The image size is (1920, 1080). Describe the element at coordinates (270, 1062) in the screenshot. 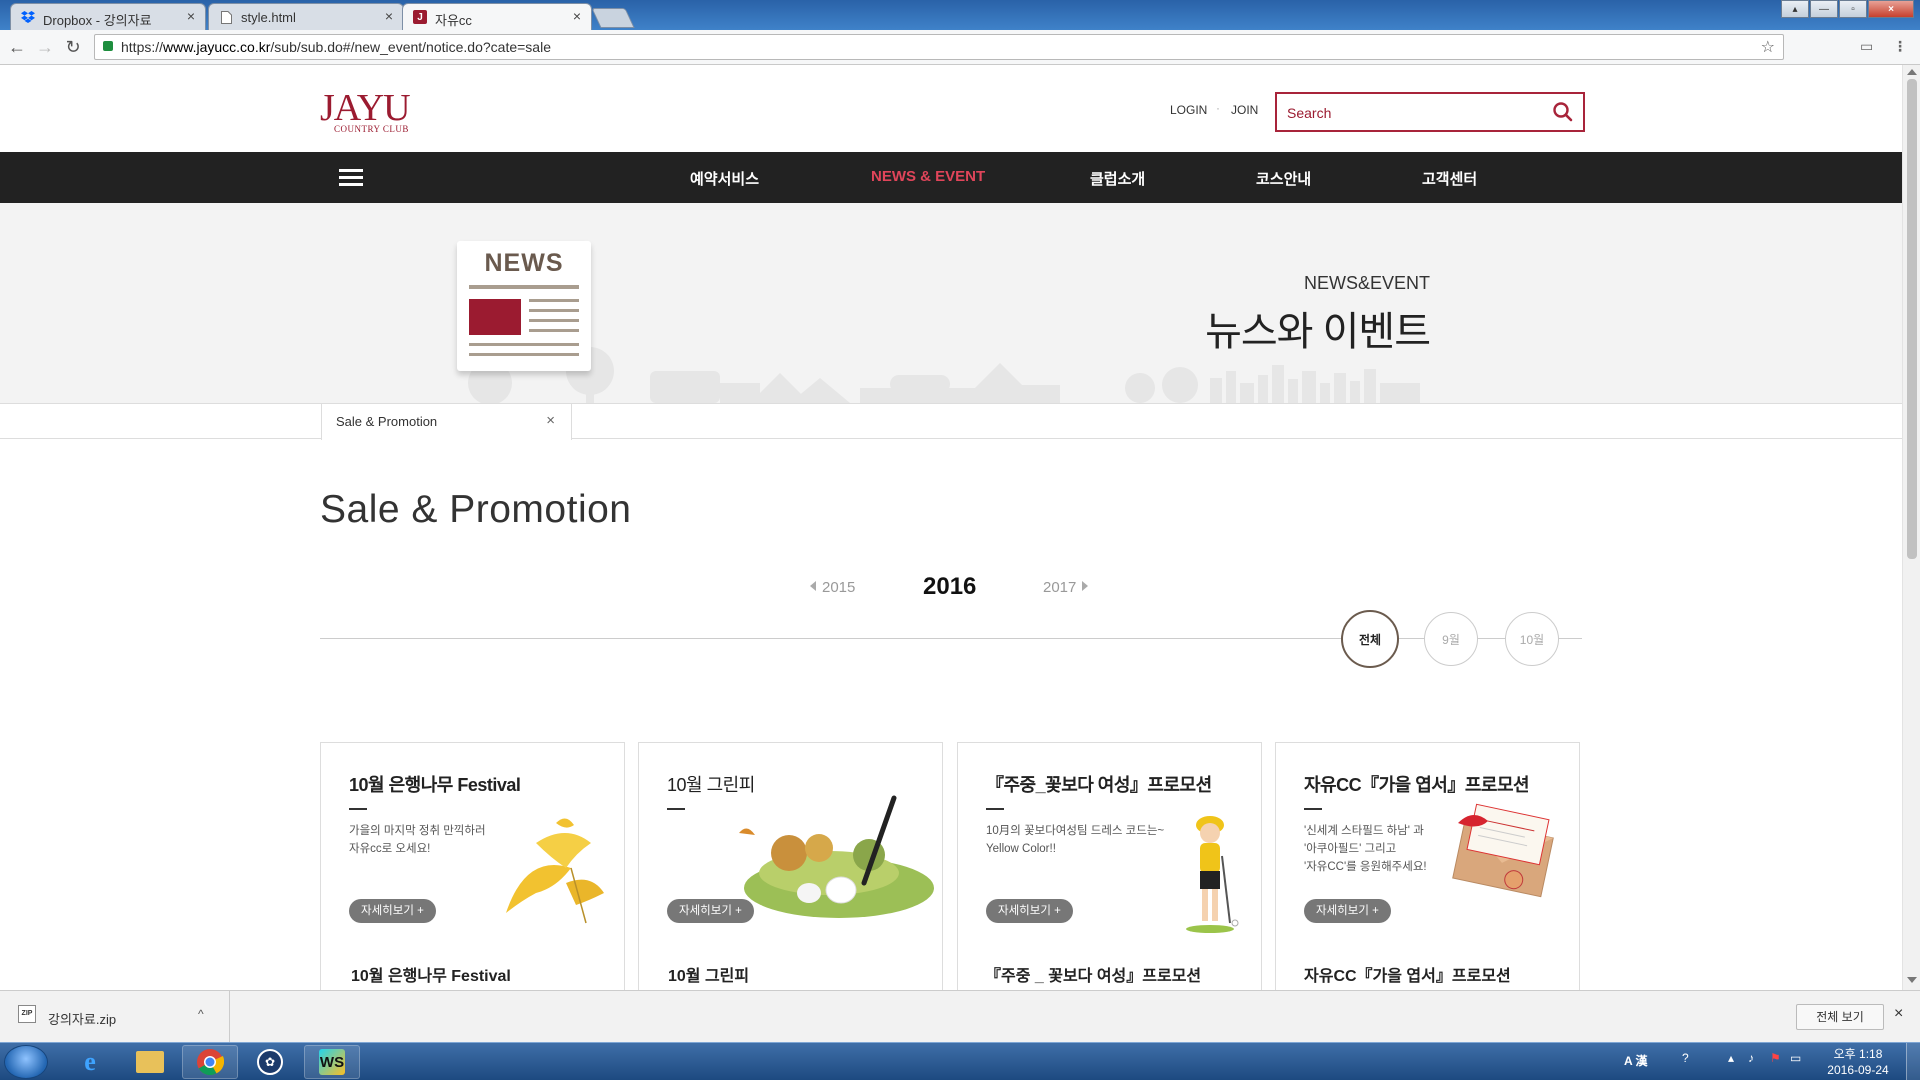

I see `app-icon: ✿` at that location.